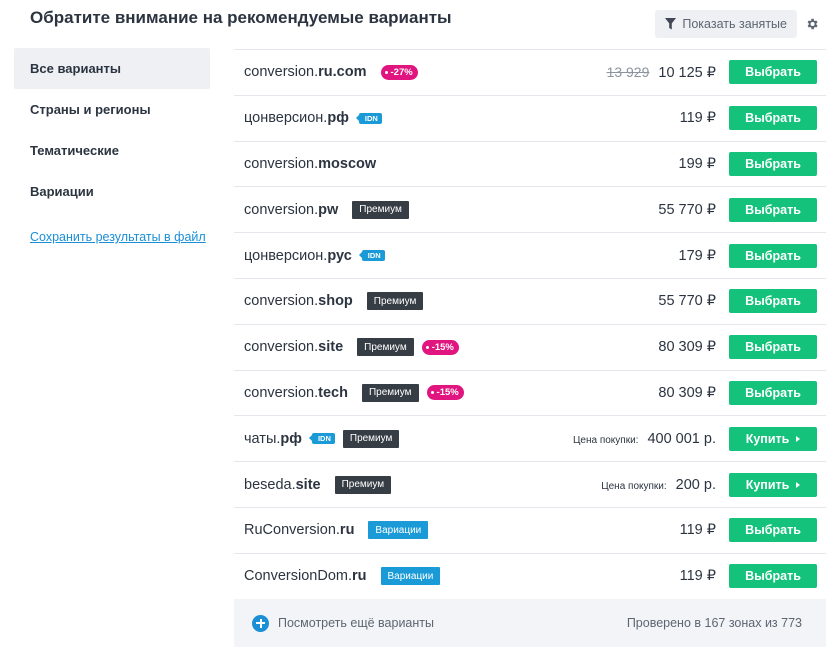 This screenshot has width=837, height=659. I want to click on domain-row: ConversionDom.ru Вариации 119 ₽ Выбрать, so click(530, 577).